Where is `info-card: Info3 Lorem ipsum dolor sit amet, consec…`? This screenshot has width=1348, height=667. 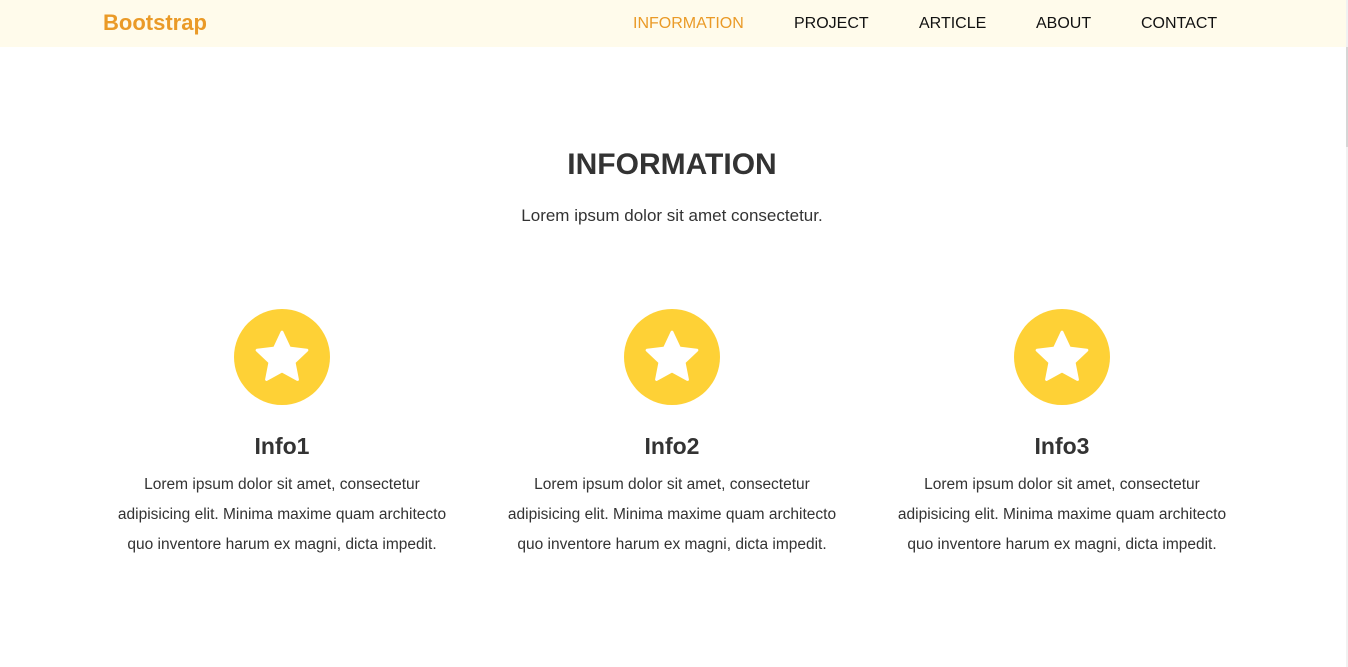 info-card: Info3 Lorem ipsum dolor sit amet, consec… is located at coordinates (1062, 434).